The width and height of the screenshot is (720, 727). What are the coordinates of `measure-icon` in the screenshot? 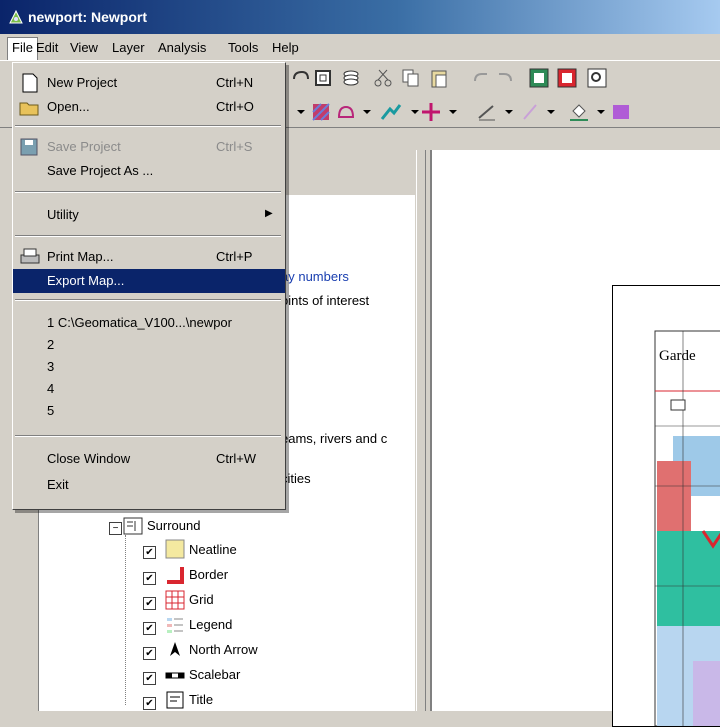 It's located at (487, 112).